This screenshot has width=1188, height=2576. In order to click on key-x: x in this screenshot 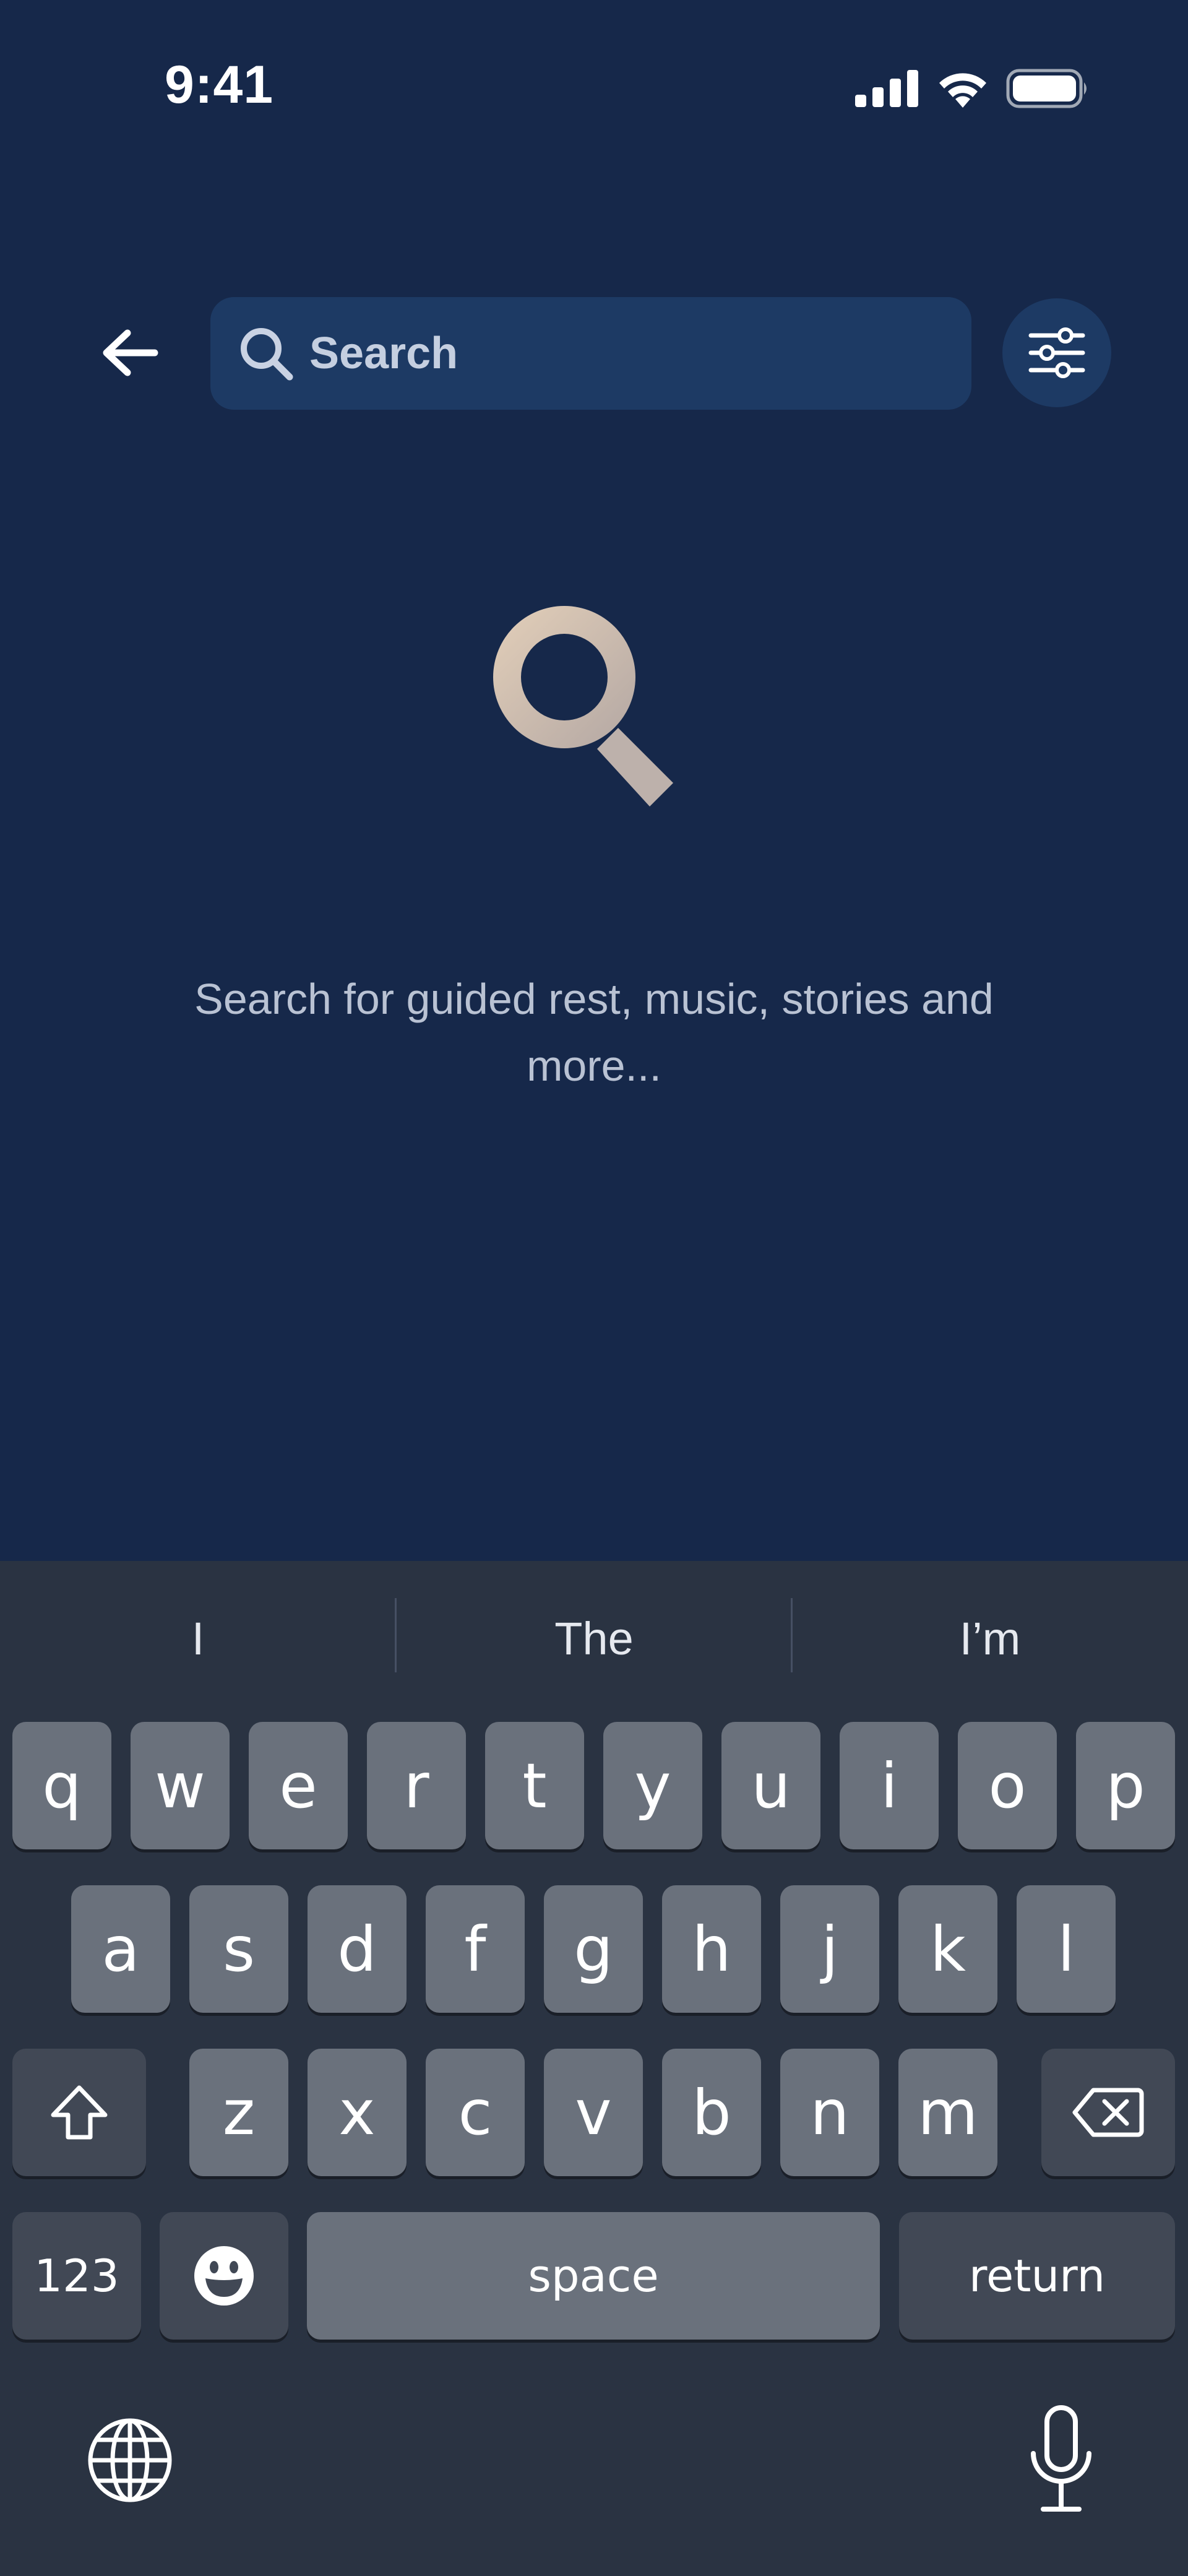, I will do `click(357, 2112)`.